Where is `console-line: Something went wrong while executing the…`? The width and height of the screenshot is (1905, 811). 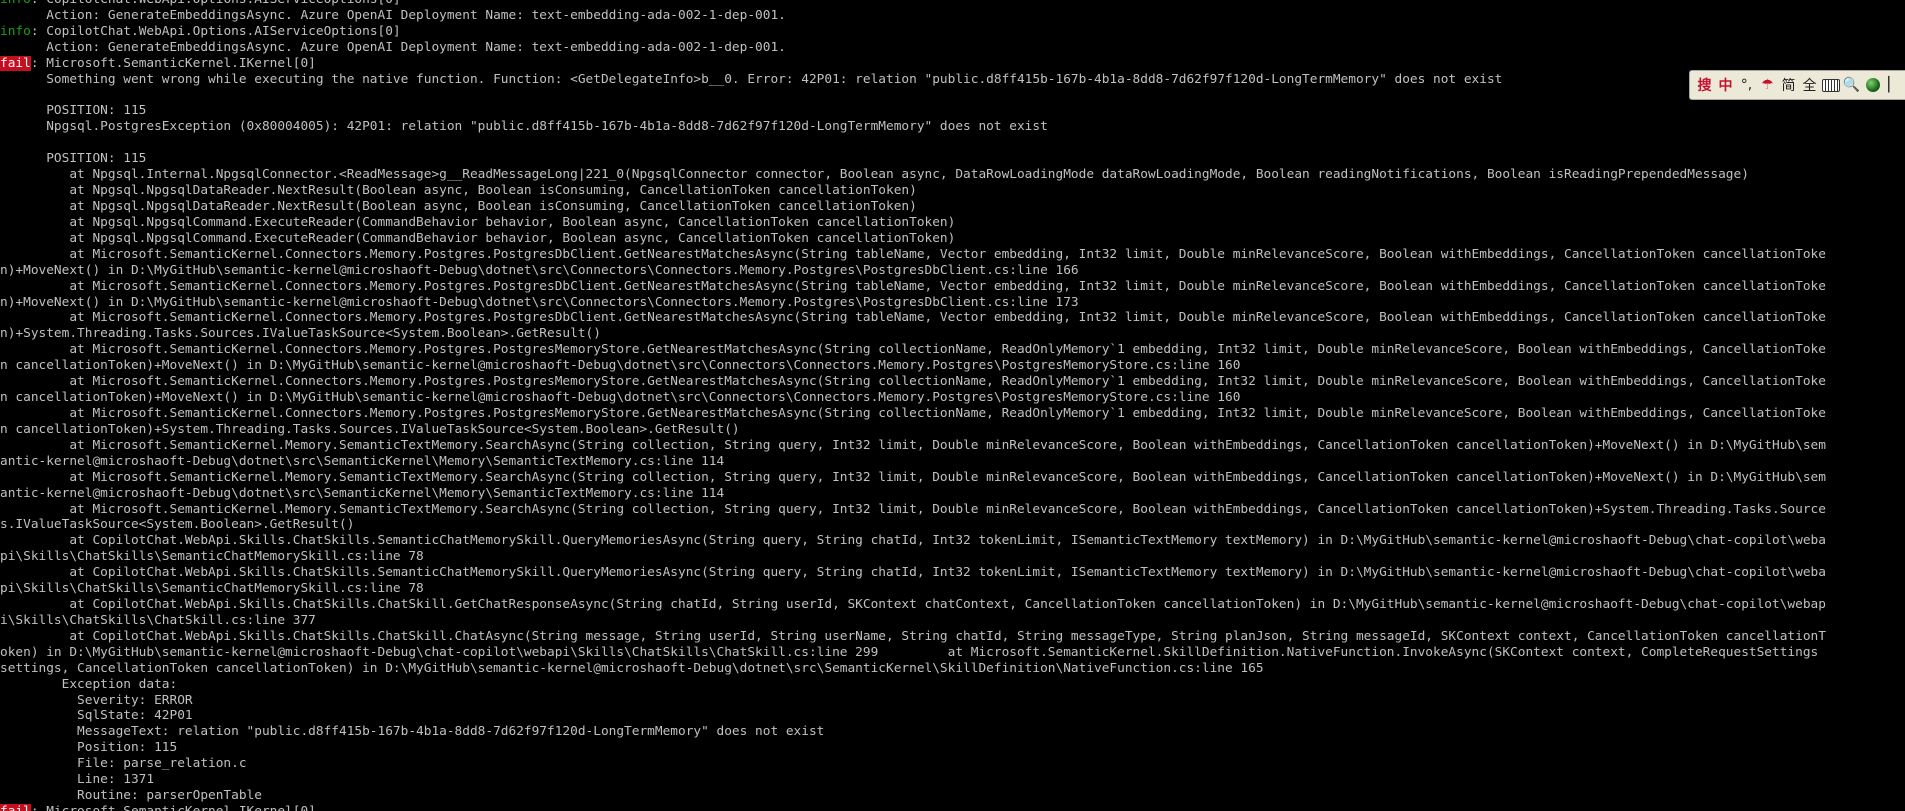
console-line: Something went wrong while executing the… is located at coordinates (751, 79).